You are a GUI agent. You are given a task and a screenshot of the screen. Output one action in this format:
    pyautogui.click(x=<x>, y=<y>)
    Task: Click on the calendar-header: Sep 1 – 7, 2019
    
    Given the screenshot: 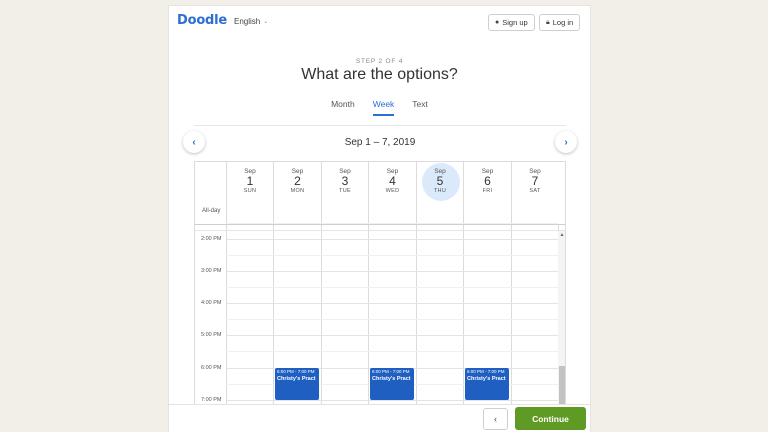 What is the action you would take?
    pyautogui.click(x=380, y=143)
    